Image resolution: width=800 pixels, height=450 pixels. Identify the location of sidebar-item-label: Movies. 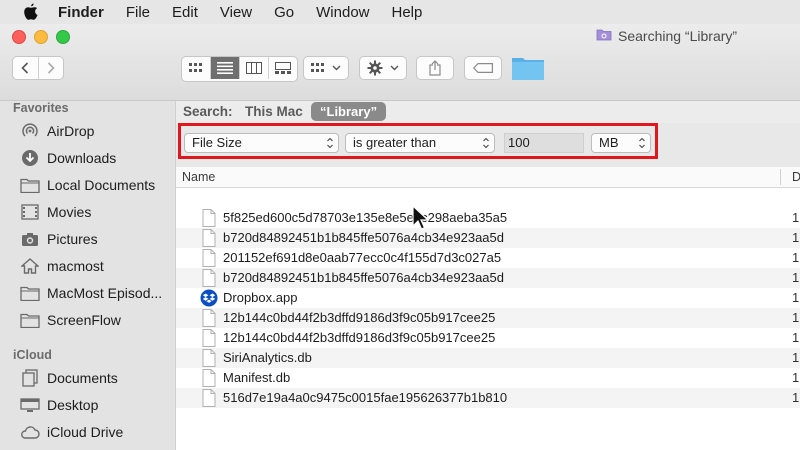
(69, 212).